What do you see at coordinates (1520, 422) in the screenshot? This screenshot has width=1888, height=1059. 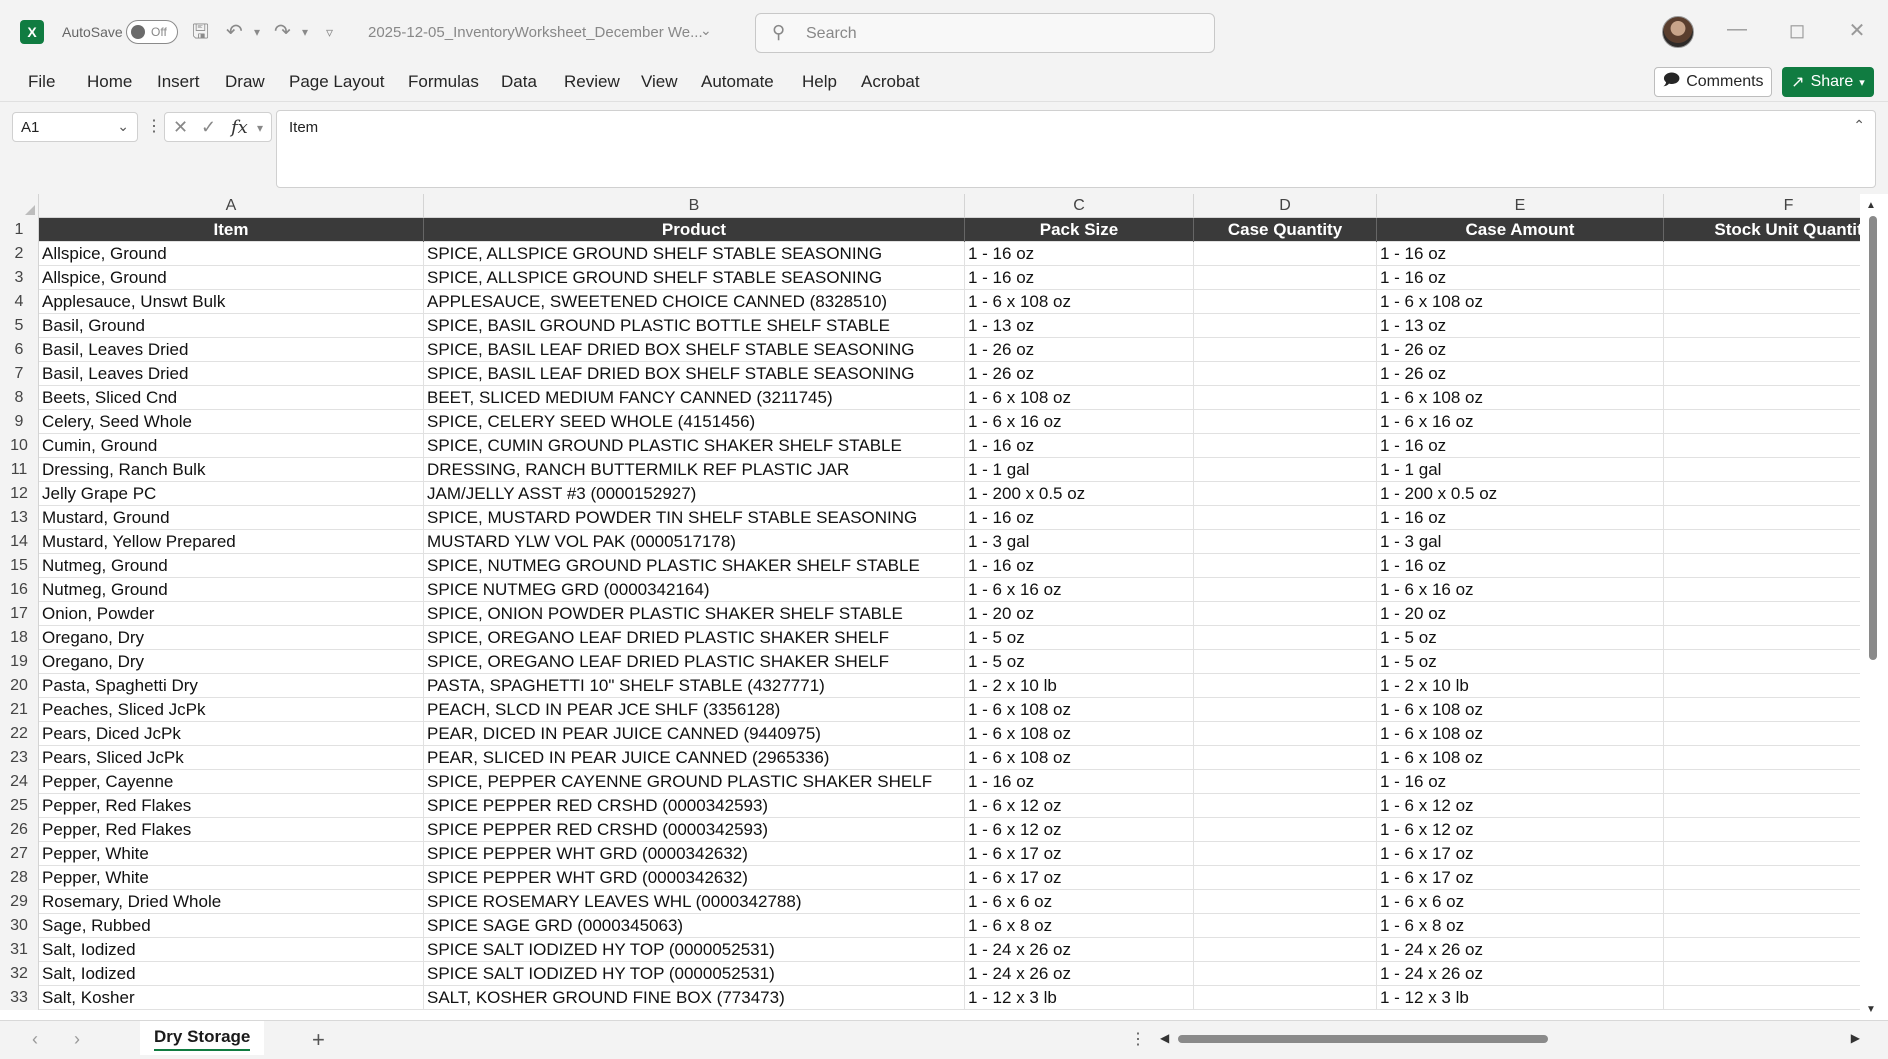 I see `grid-cell: 1 - 6 x 16 oz` at bounding box center [1520, 422].